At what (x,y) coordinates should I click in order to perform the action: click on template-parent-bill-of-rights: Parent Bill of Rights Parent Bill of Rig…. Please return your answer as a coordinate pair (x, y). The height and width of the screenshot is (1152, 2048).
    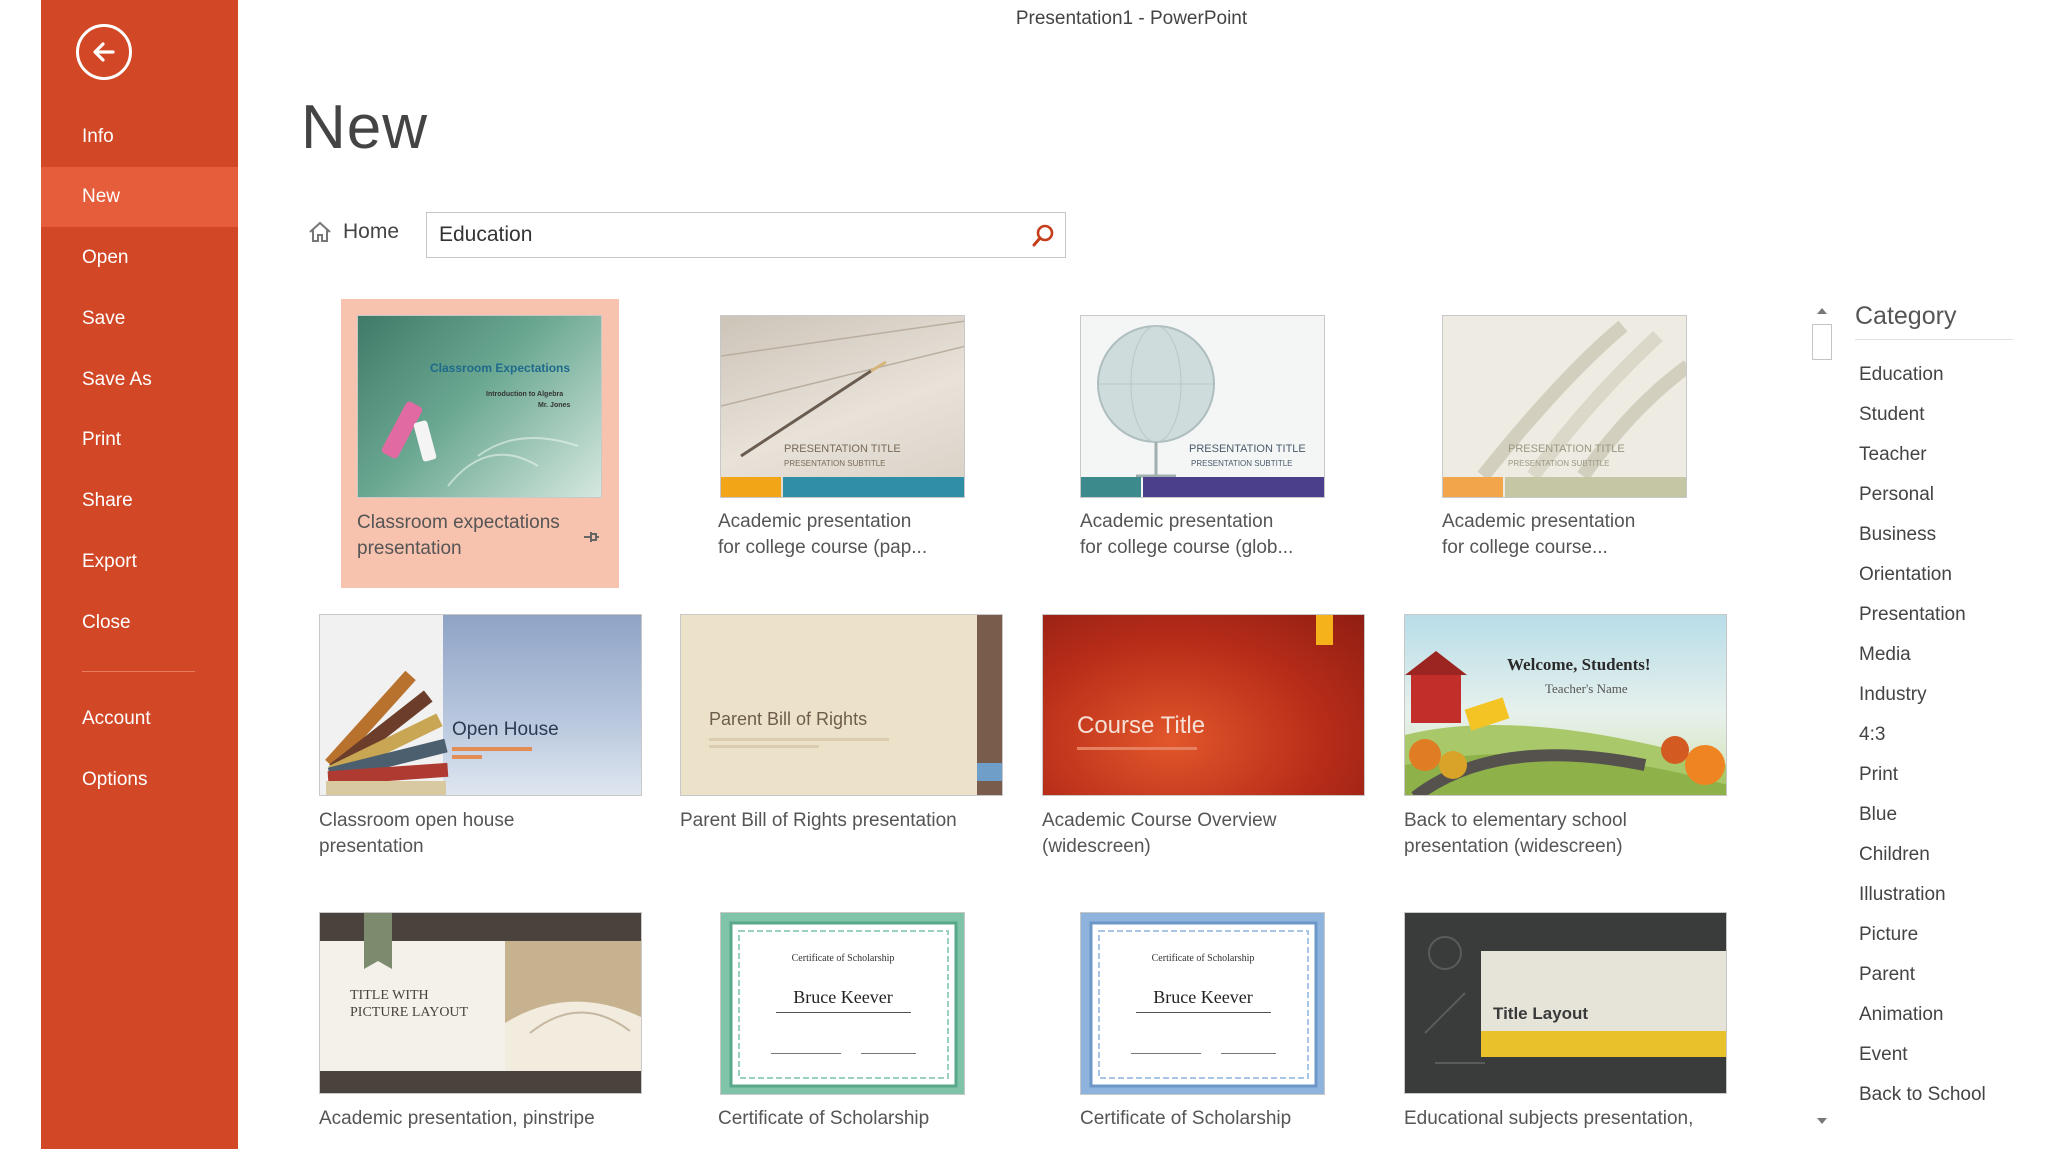
    Looking at the image, I should click on (842, 743).